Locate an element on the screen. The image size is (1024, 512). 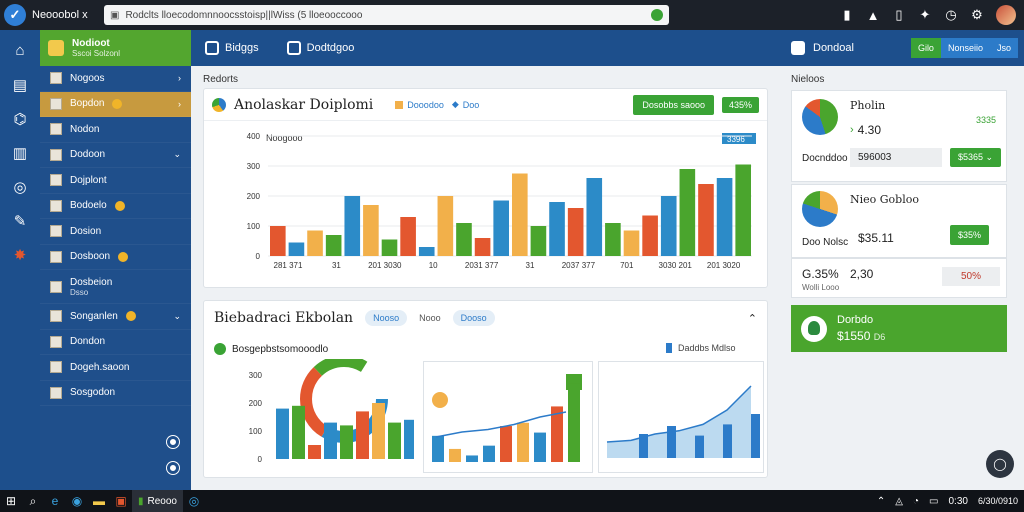
sidebar-item-0: Nogoos › is located at coordinates (115, 79).